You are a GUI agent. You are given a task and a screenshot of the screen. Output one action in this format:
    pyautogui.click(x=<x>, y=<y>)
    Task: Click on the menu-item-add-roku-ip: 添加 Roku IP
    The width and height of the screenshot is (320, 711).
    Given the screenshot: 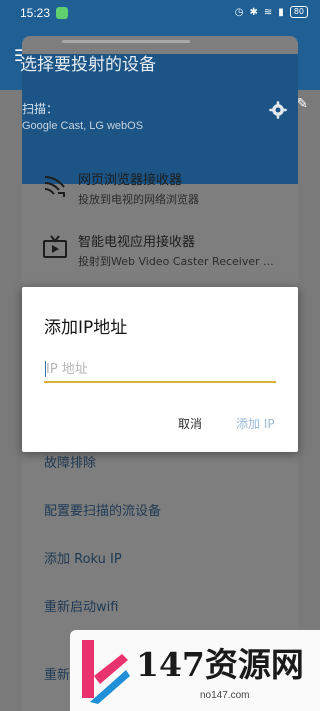 What is the action you would take?
    pyautogui.click(x=160, y=560)
    